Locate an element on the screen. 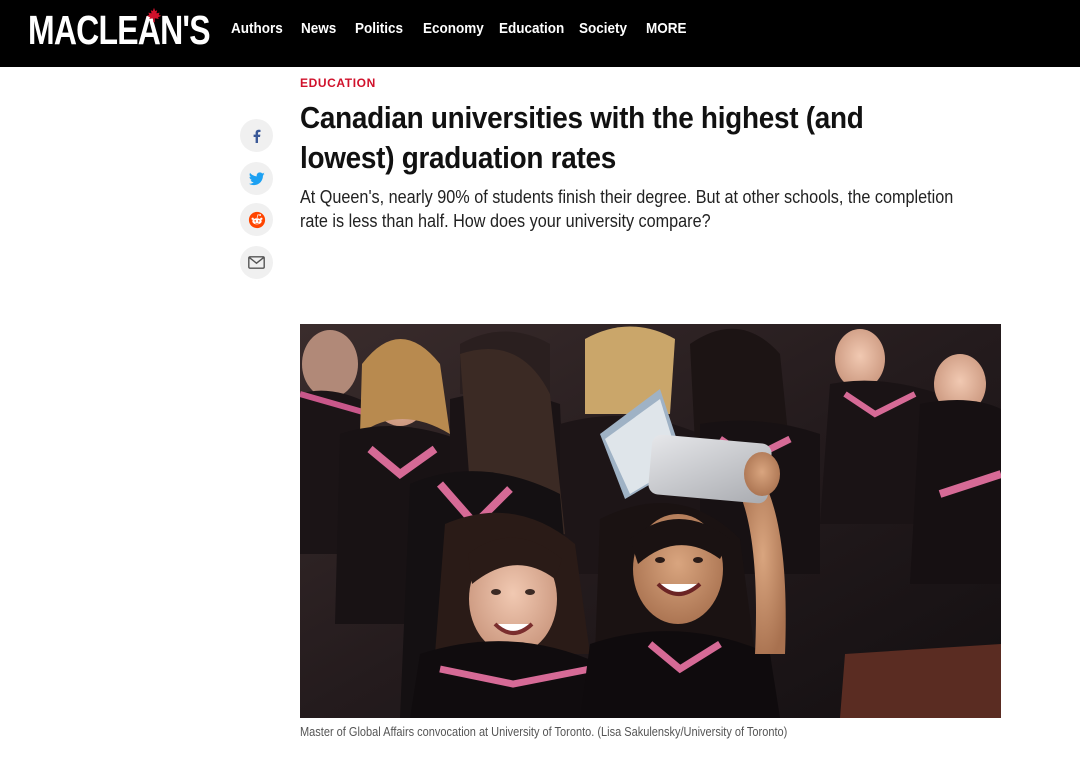 The width and height of the screenshot is (1080, 758). macleans-logo: MACLEAN'S is located at coordinates (144, 30).